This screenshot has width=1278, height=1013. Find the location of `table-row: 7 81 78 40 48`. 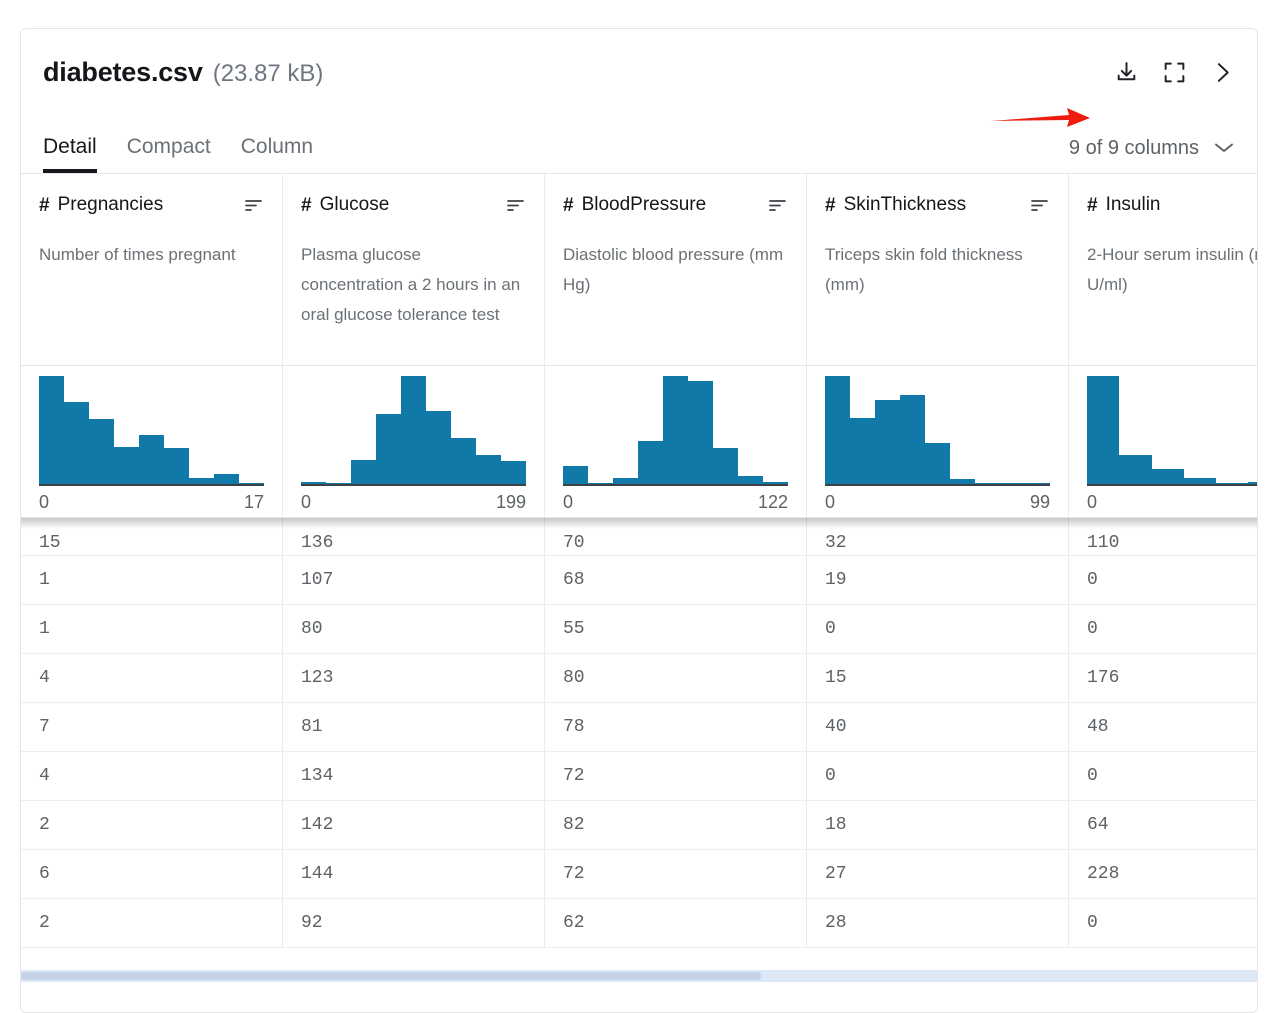

table-row: 7 81 78 40 48 is located at coordinates (639, 727).